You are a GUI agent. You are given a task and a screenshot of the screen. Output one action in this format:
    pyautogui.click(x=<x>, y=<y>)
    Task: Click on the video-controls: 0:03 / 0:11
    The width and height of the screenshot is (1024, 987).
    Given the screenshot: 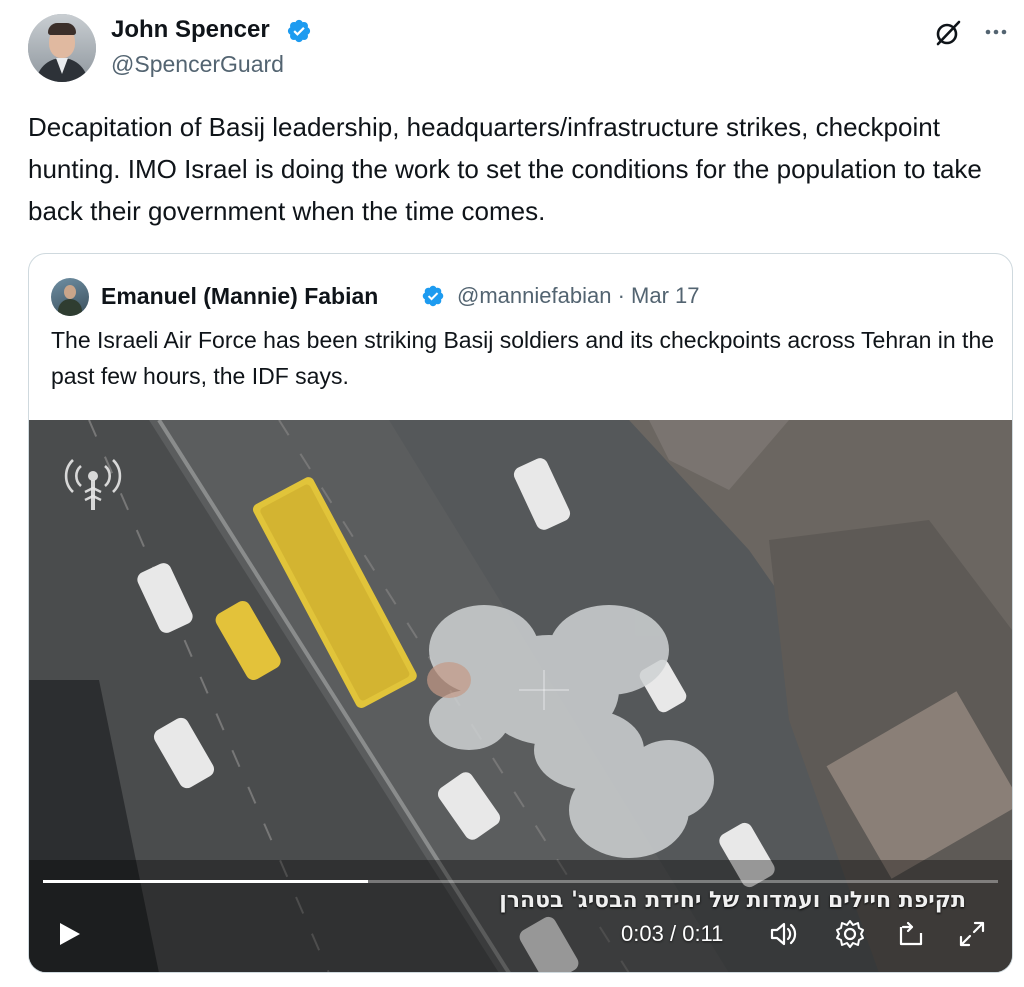 What is the action you would take?
    pyautogui.click(x=520, y=937)
    